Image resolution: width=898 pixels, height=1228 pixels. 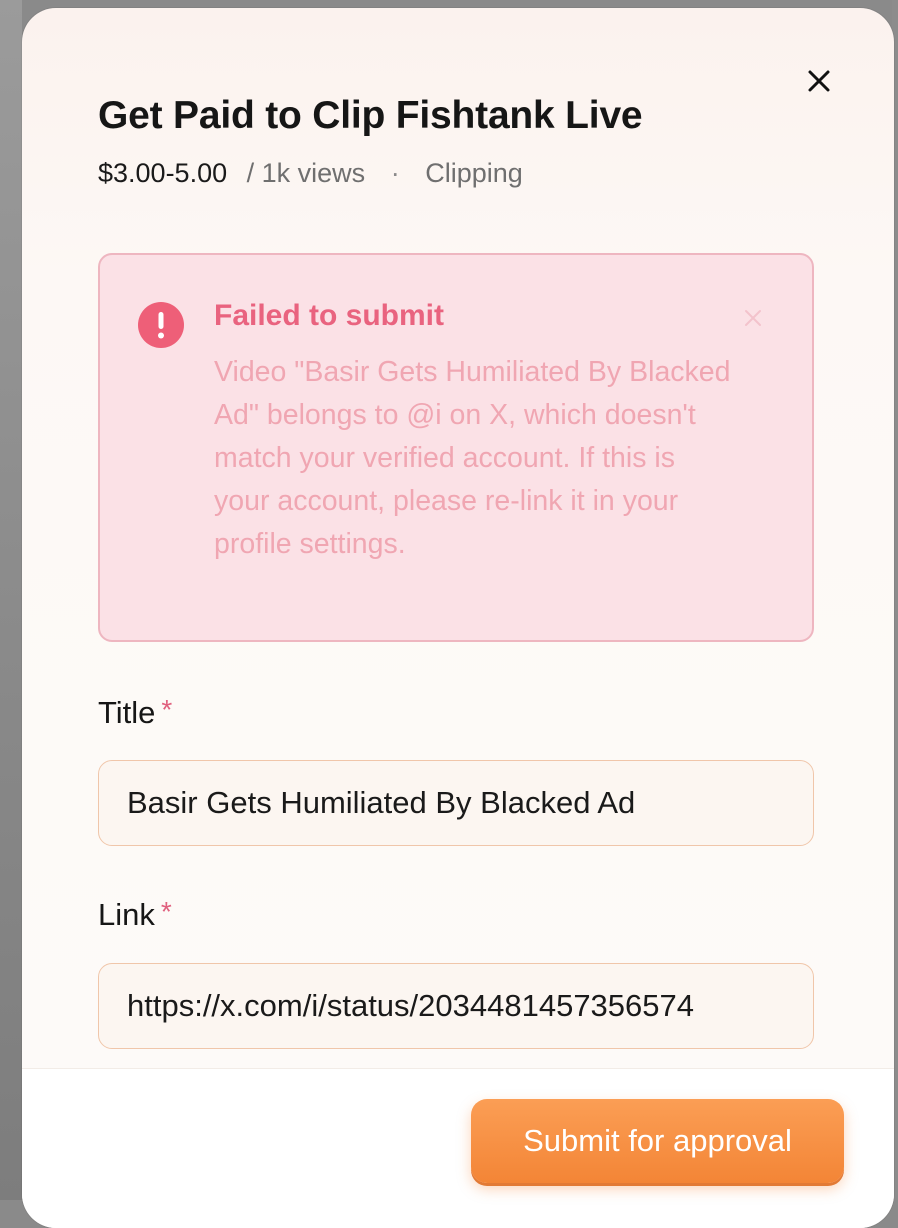 I want to click on price-range: $3.00-5.00, so click(x=163, y=173).